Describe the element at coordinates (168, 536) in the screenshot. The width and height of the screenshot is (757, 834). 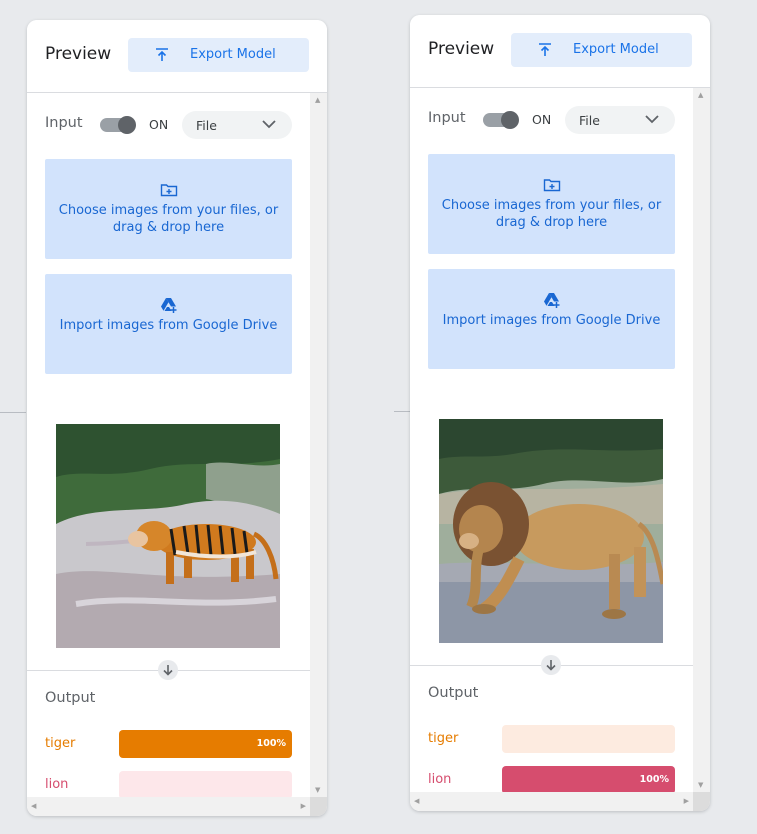
I see `preview-image-tiger` at that location.